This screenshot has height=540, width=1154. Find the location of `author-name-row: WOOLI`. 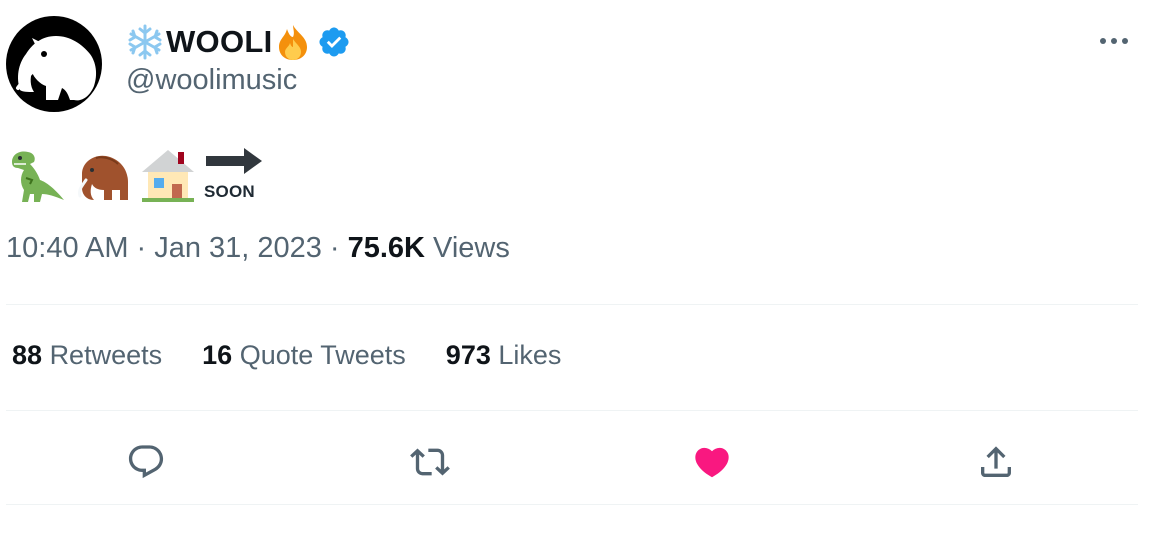

author-name-row: WOOLI is located at coordinates (238, 42).